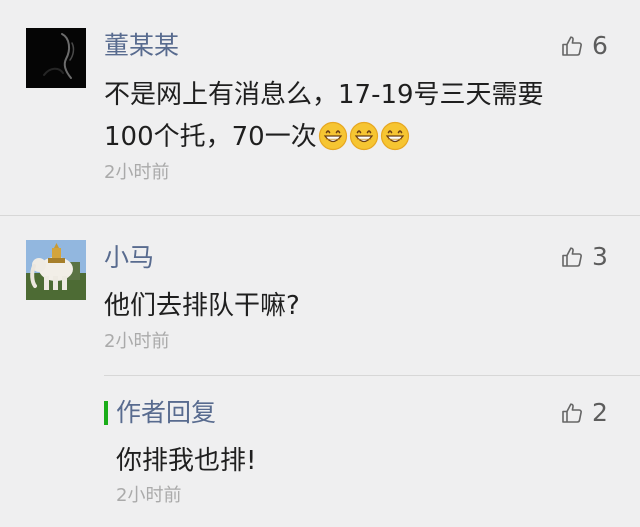  Describe the element at coordinates (141, 46) in the screenshot. I see `comment-author: 董某某` at that location.